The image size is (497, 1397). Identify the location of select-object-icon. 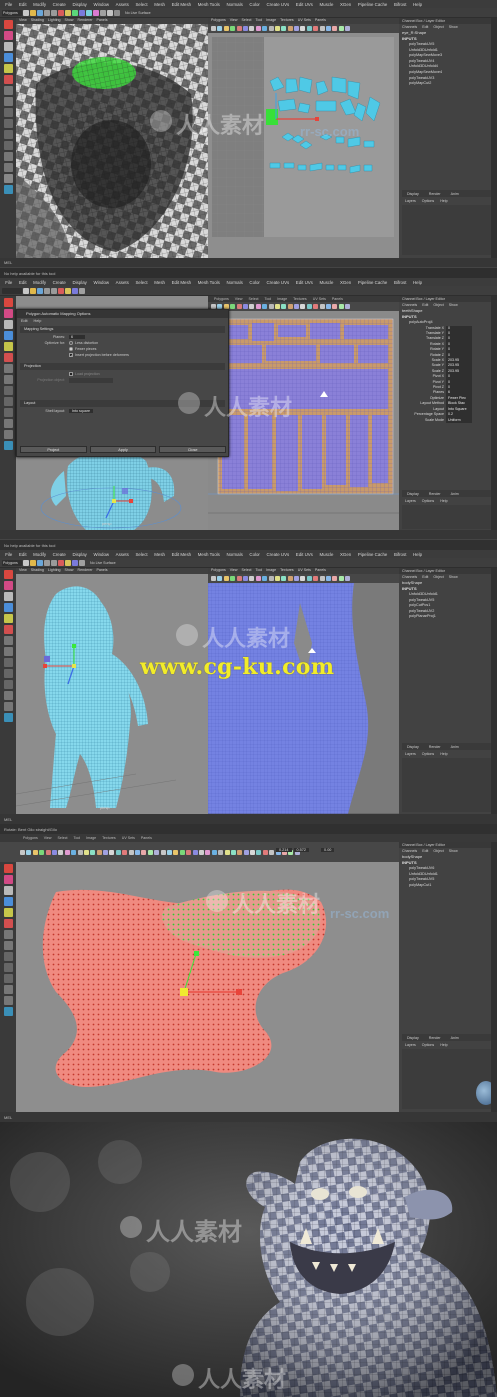
(68, 12).